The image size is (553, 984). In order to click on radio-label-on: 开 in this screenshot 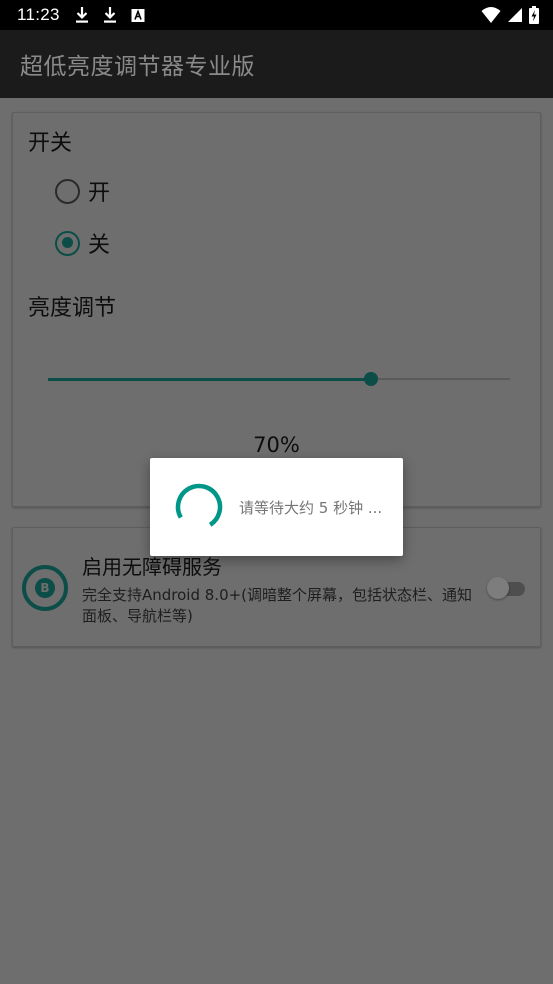, I will do `click(99, 193)`.